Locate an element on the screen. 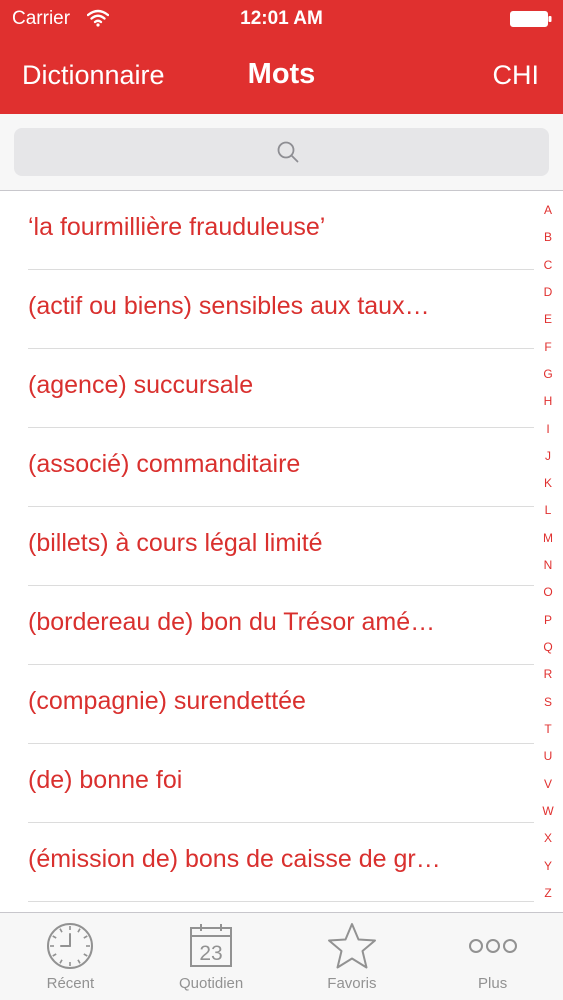  alphabet-index: ABCDEFGHIJKLMNOPQRSTUVWXYZ is located at coordinates (548, 555).